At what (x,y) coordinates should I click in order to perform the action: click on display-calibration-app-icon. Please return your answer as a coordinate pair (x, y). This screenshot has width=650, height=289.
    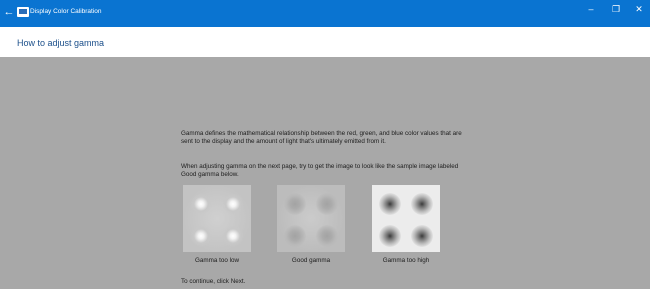
    Looking at the image, I should click on (23, 12).